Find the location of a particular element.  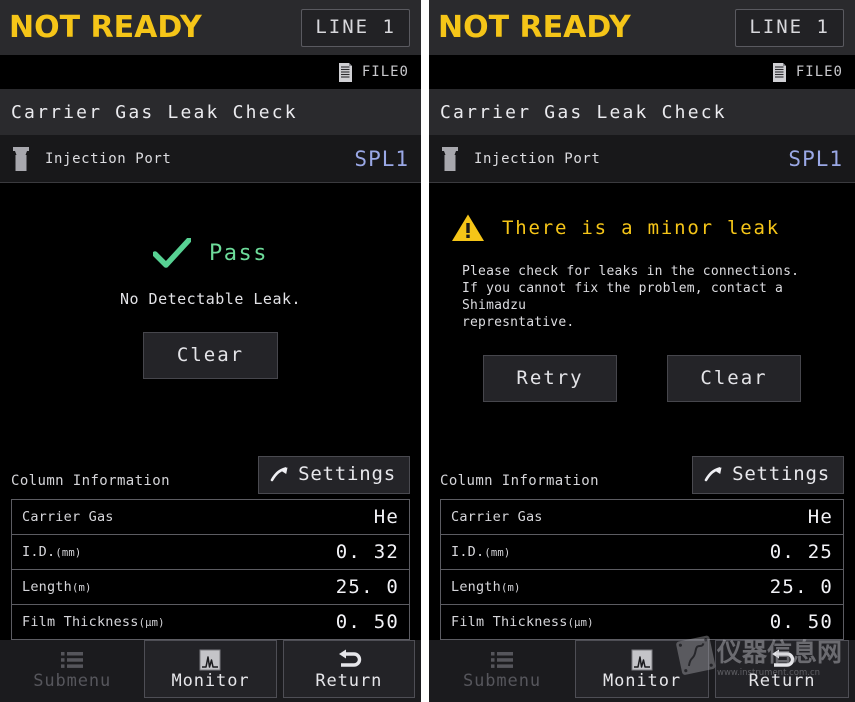

pass-headline-row: Pass is located at coordinates (210, 225).